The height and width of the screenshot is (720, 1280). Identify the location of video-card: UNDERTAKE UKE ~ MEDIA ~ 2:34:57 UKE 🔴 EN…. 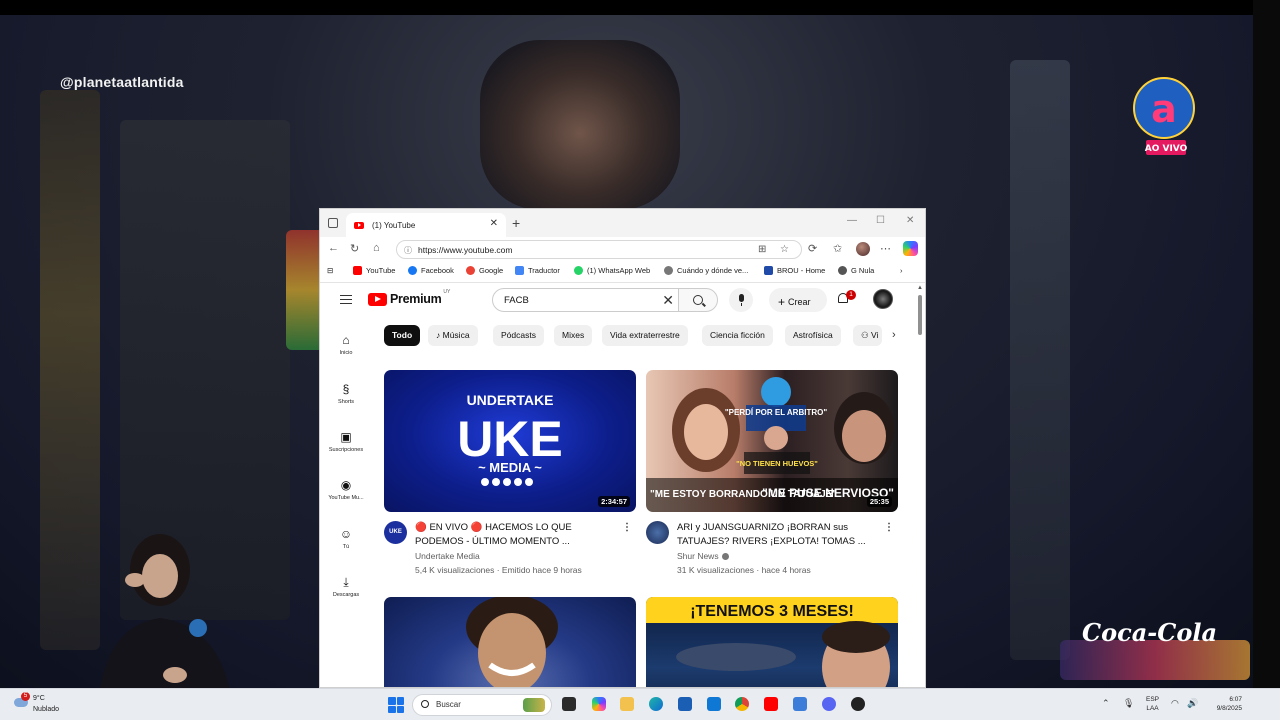
(510, 473).